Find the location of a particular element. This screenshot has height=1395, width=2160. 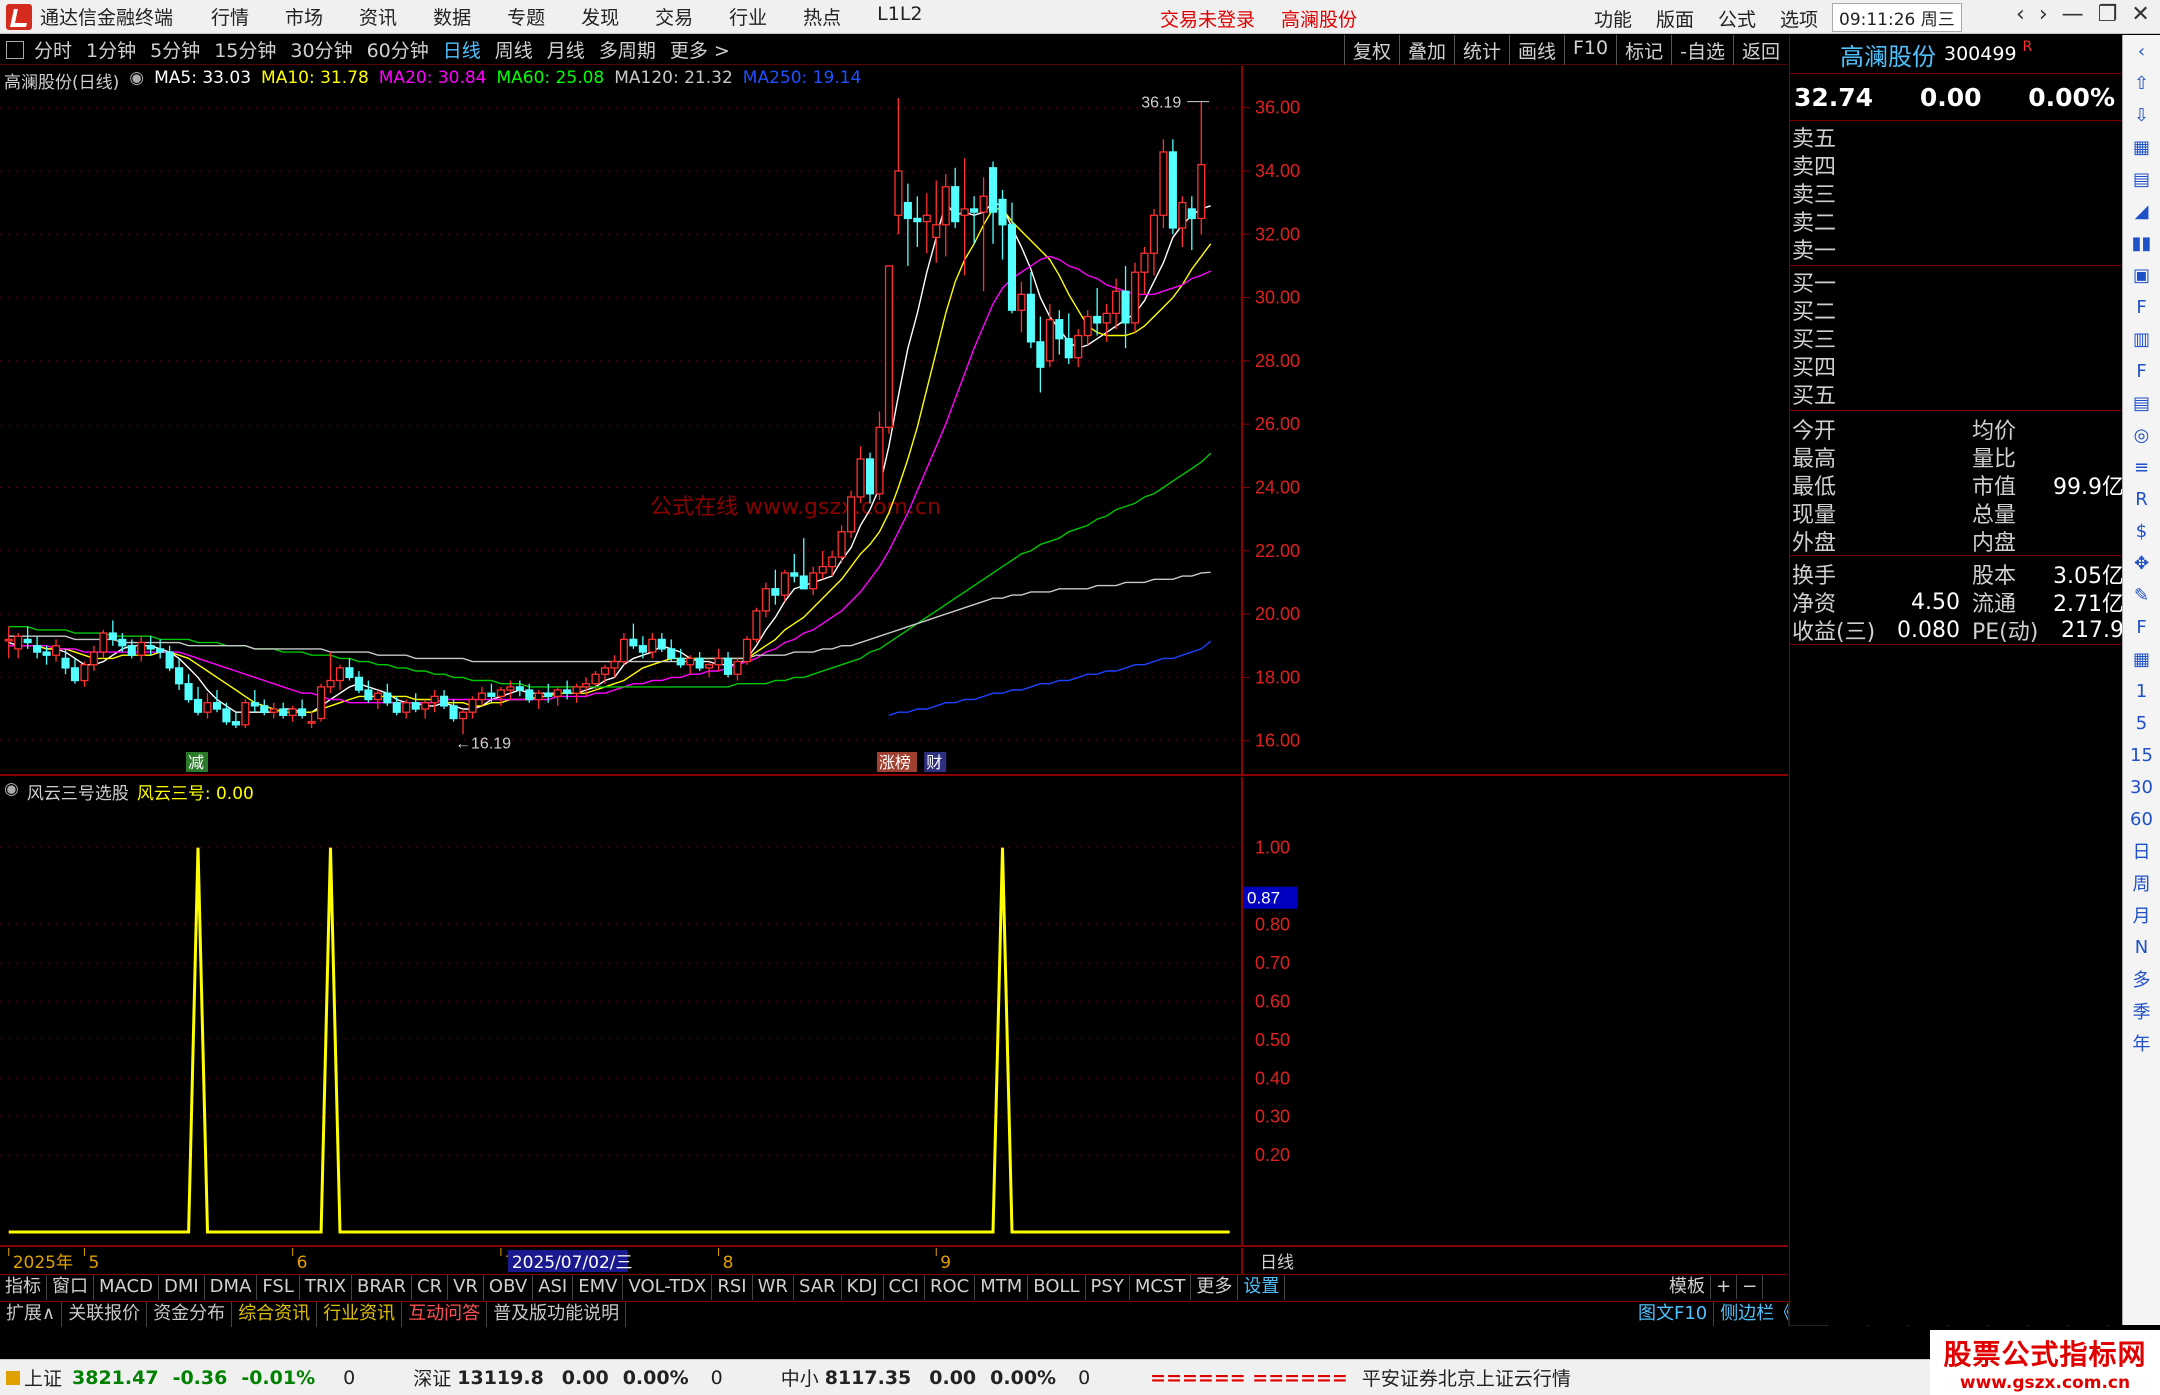

side-tool-icon-item-7: ▣ is located at coordinates (2141, 275).